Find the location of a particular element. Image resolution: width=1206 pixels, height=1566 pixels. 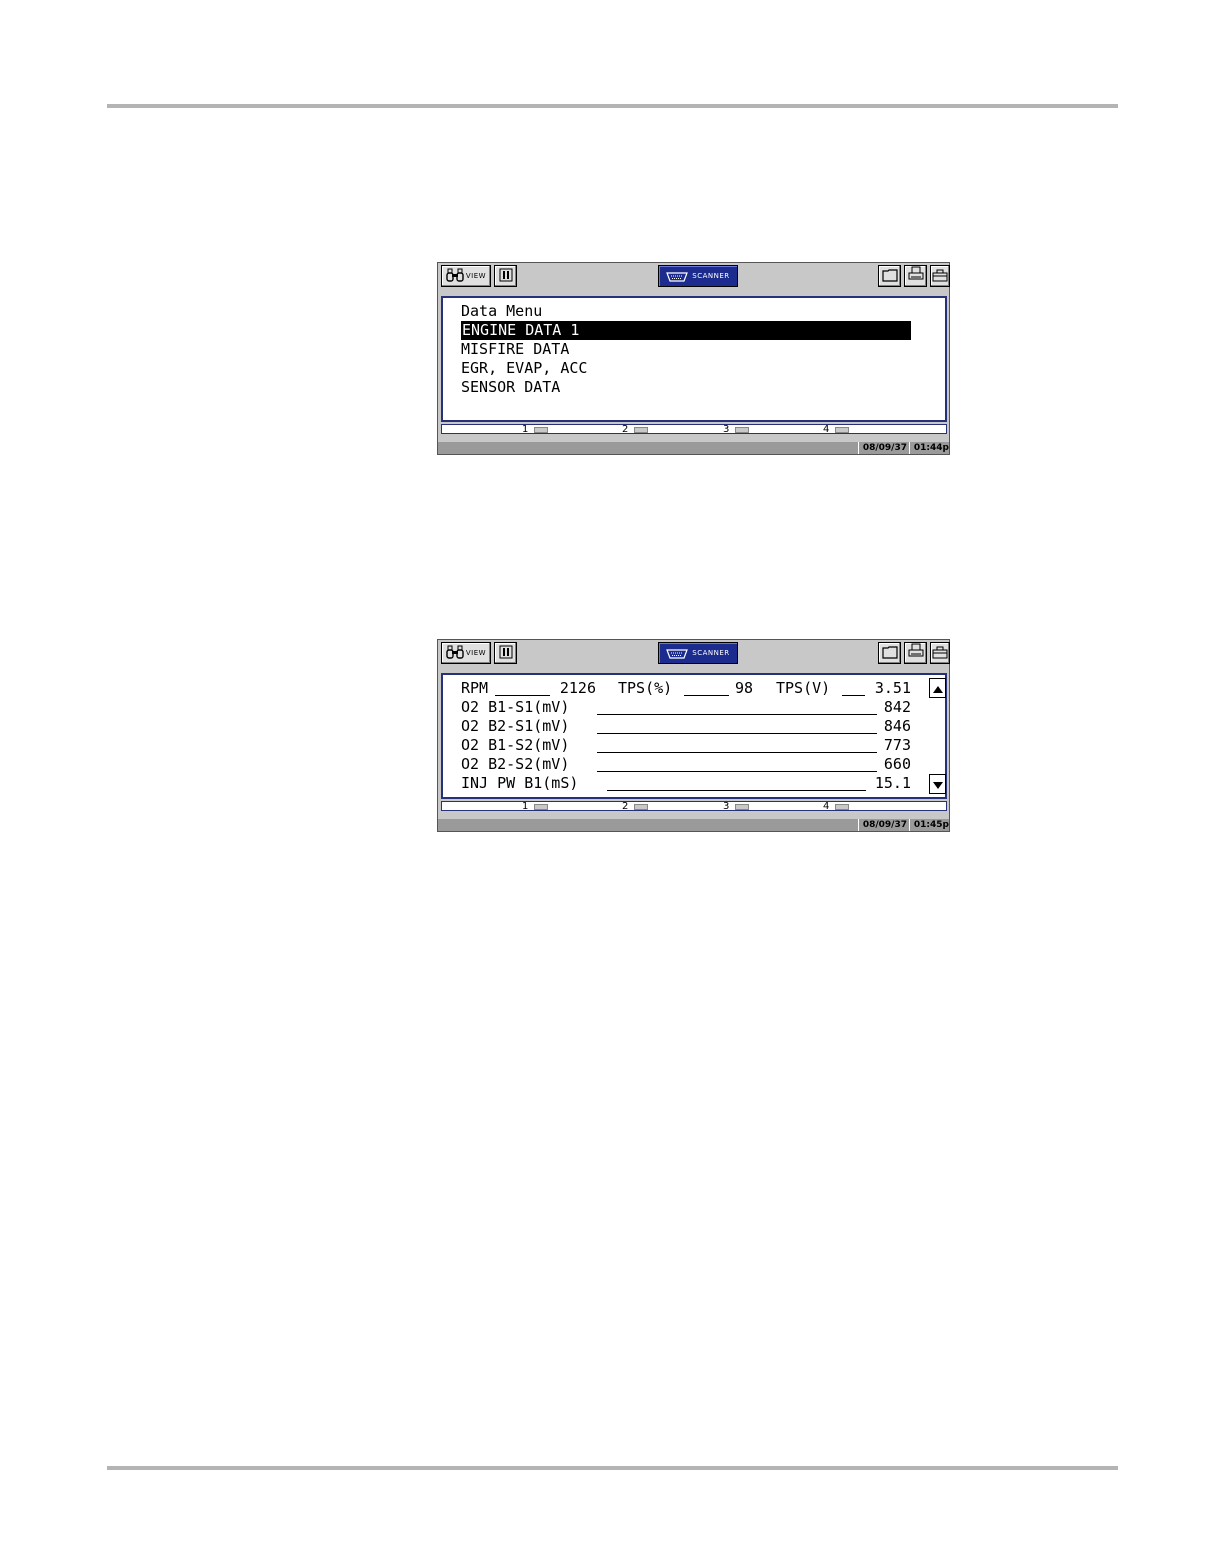

toolbar: VIEW SCANNER is located at coordinates (694, 655).